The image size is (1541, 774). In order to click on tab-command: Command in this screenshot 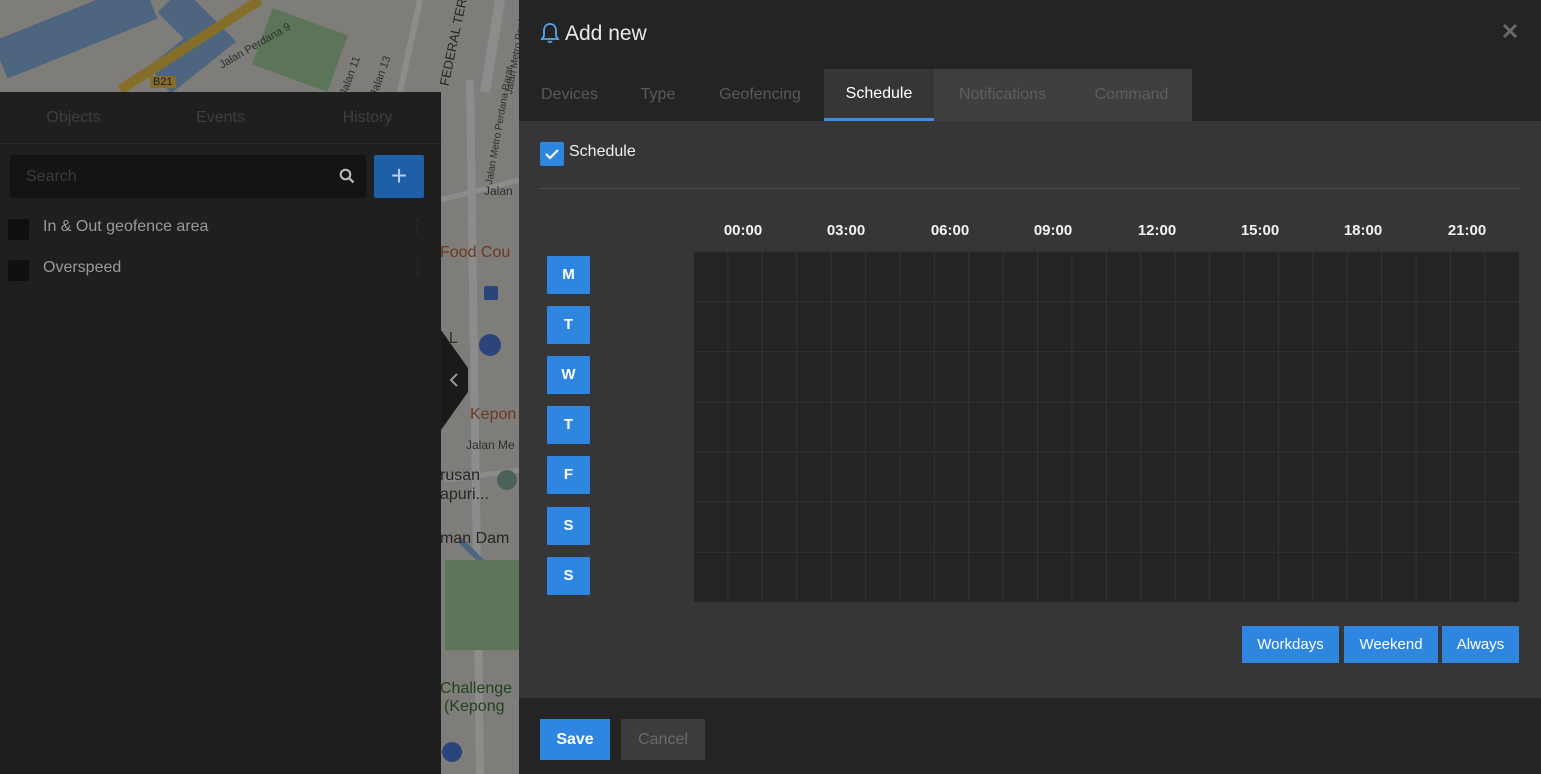, I will do `click(1131, 95)`.